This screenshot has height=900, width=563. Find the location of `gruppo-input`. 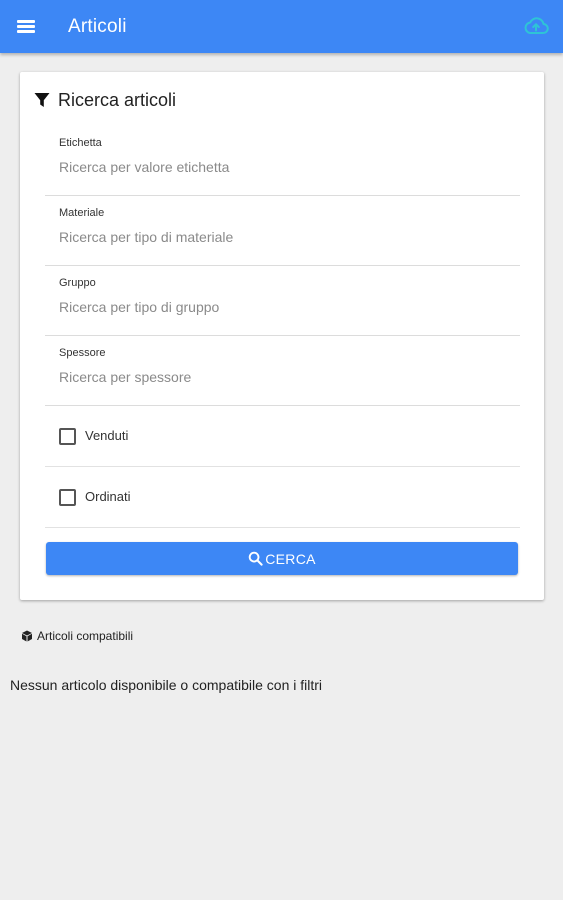

gruppo-input is located at coordinates (279, 307).